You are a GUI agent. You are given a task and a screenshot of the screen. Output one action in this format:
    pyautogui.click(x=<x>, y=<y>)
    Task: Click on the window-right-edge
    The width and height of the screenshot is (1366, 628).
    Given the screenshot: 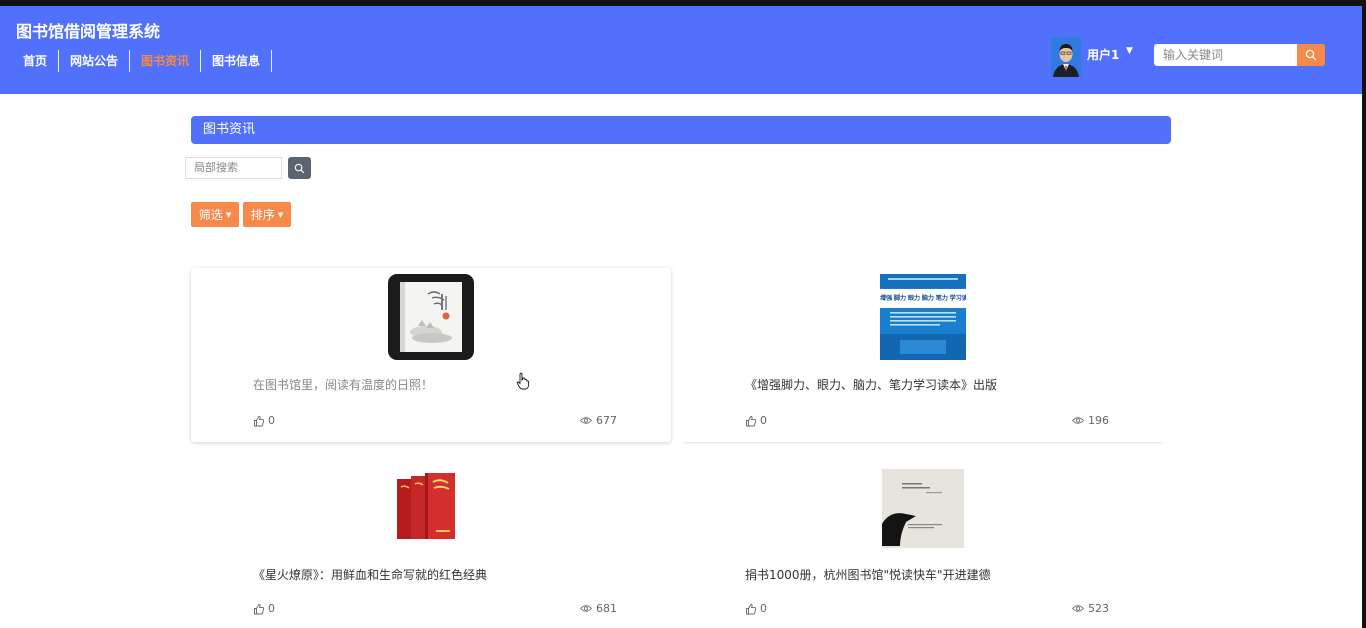 What is the action you would take?
    pyautogui.click(x=1364, y=314)
    